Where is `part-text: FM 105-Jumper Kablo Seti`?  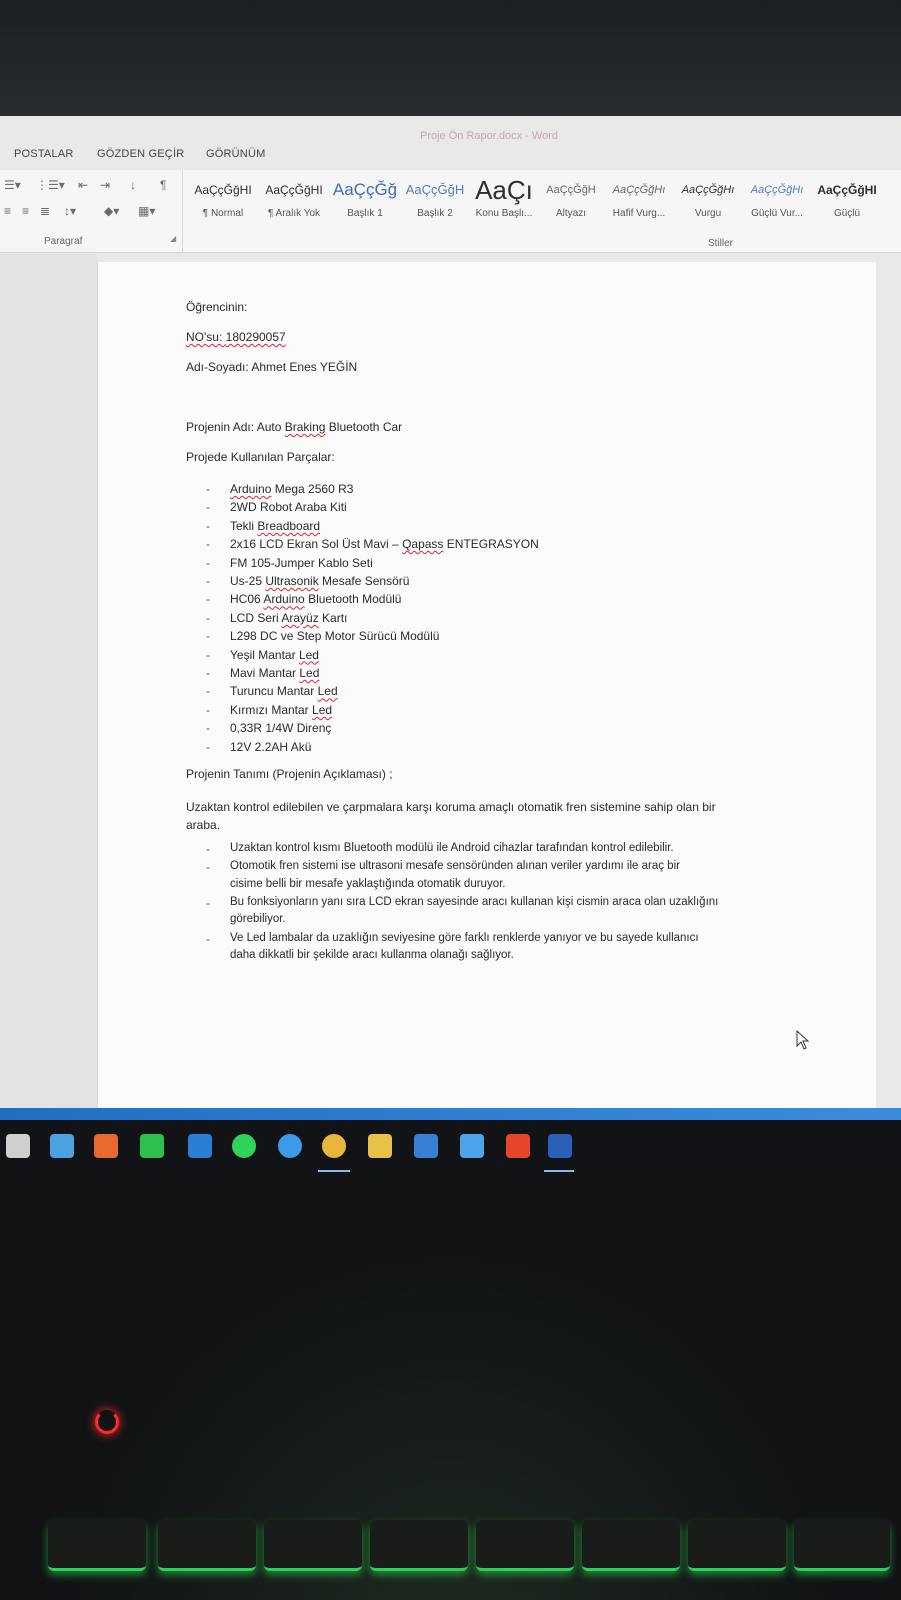 part-text: FM 105-Jumper Kablo Seti is located at coordinates (301, 562).